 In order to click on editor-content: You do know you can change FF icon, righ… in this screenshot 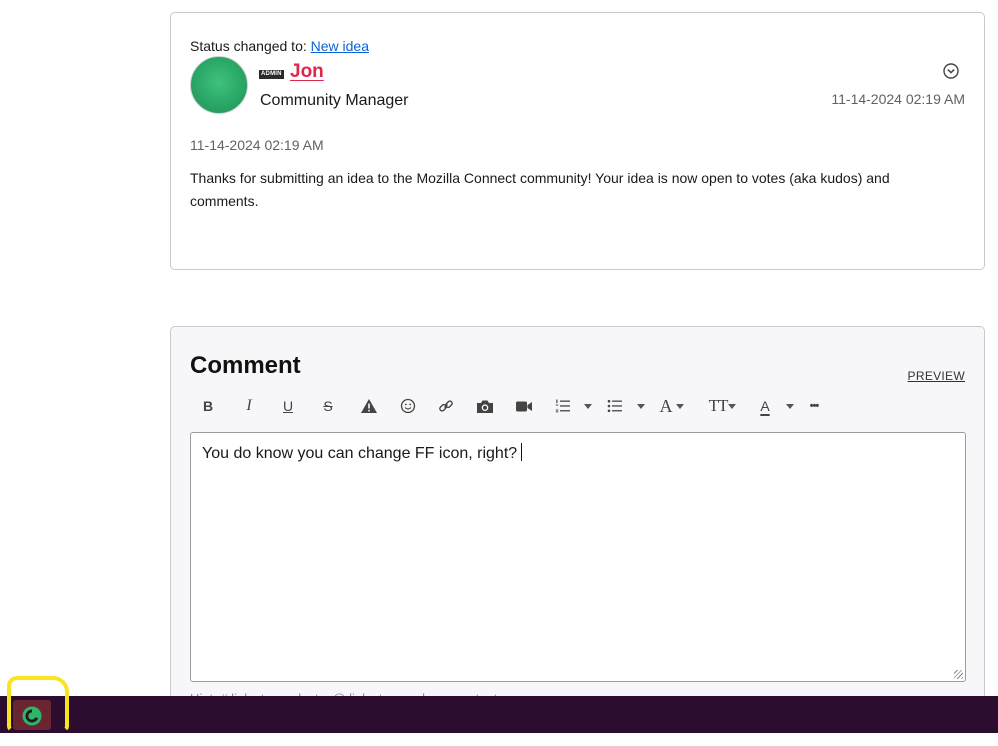, I will do `click(362, 453)`.